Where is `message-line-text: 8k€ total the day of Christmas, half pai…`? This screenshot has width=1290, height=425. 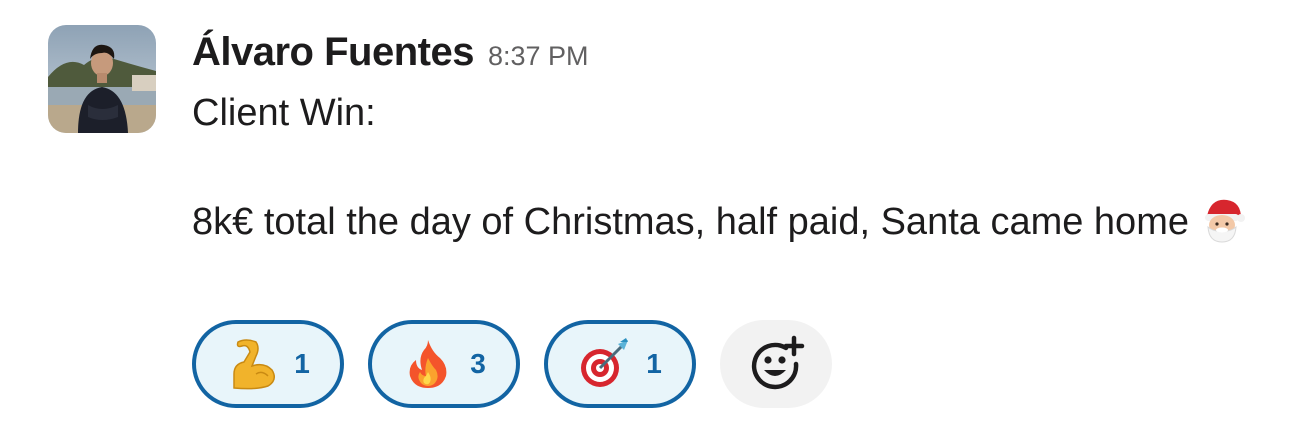
message-line-text: 8k€ total the day of Christmas, half pai… is located at coordinates (690, 222).